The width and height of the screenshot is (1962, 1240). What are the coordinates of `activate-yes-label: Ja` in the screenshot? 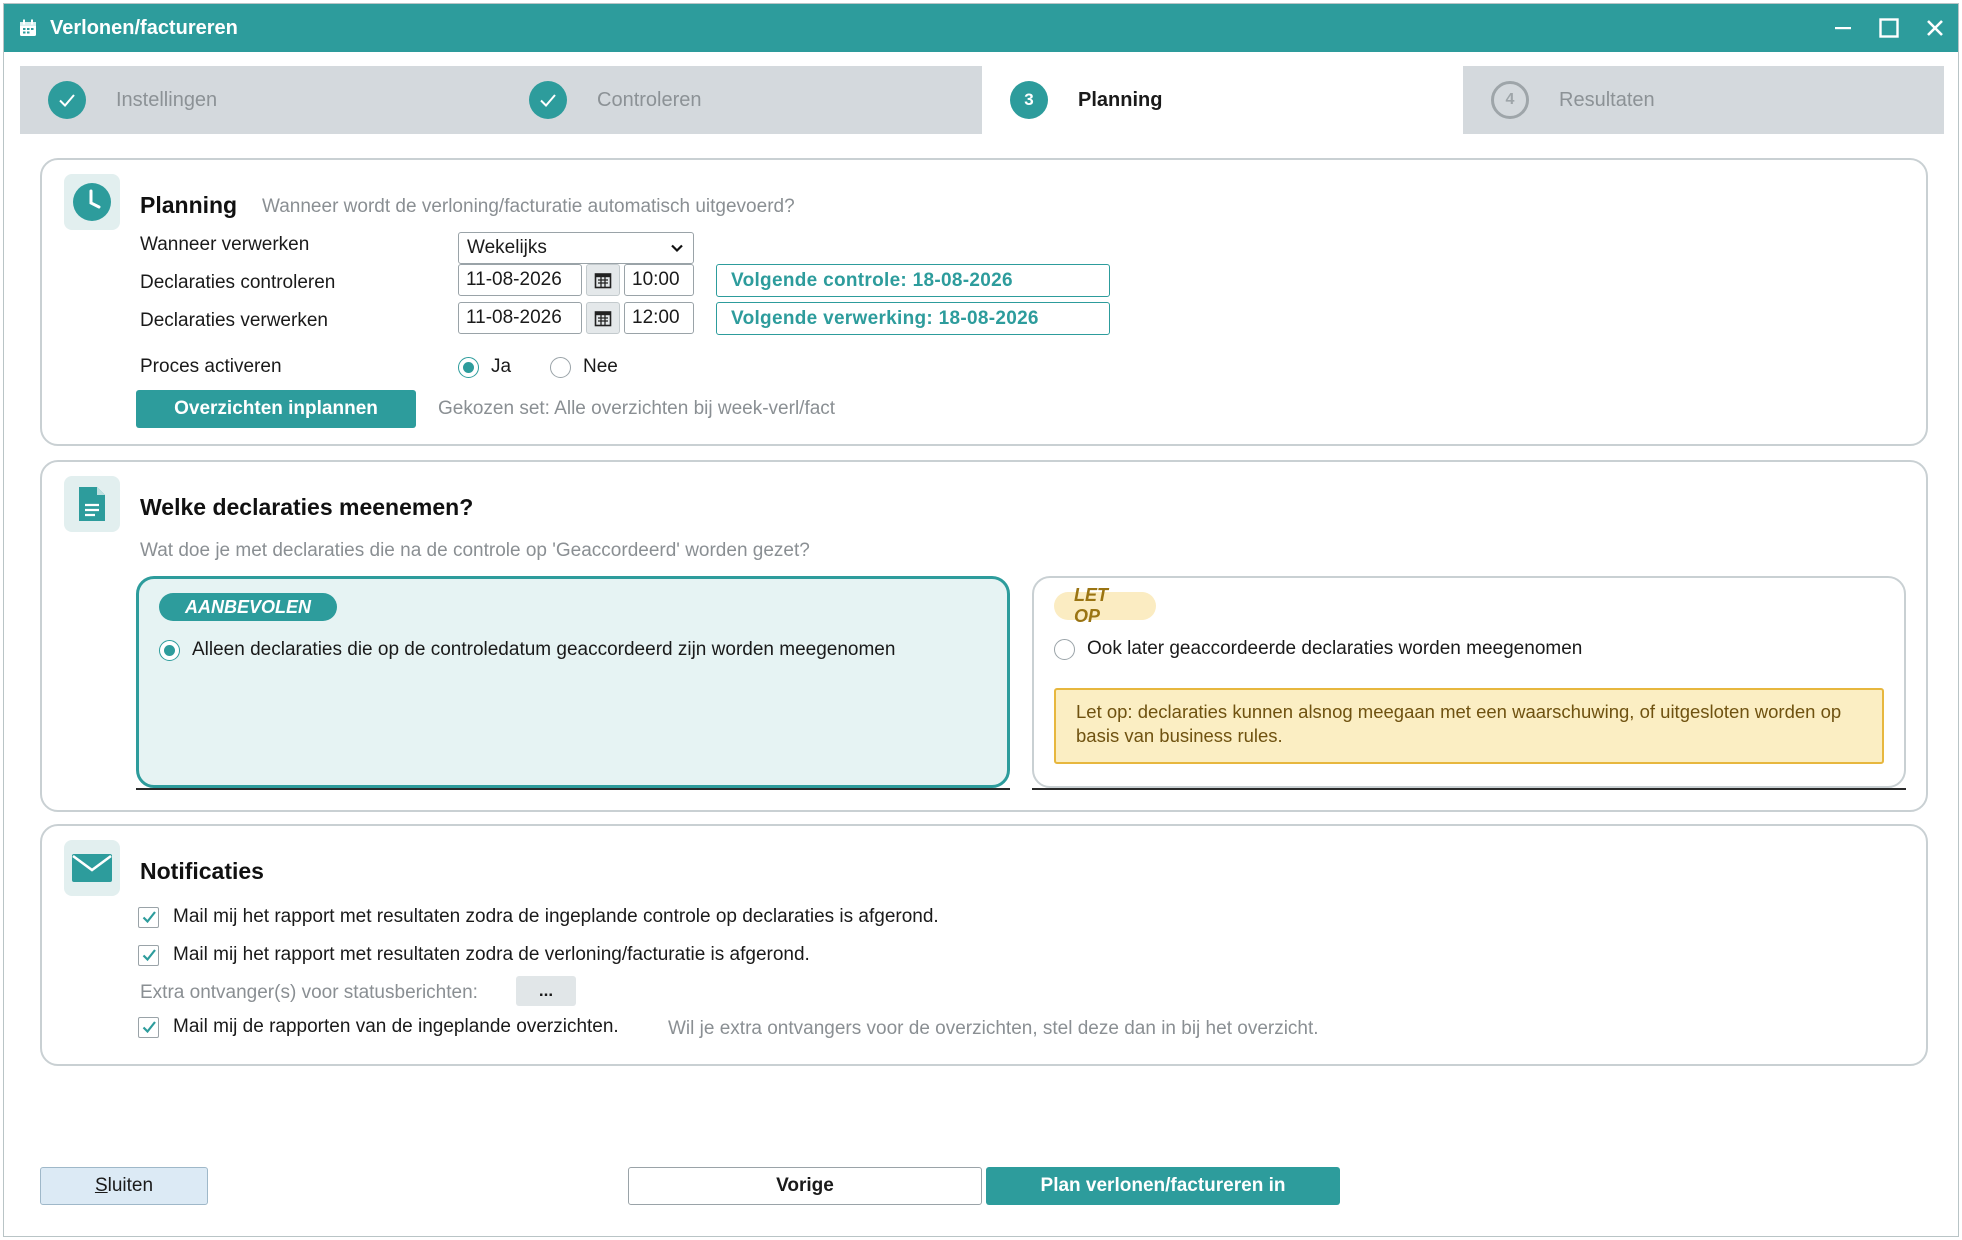 It's located at (501, 366).